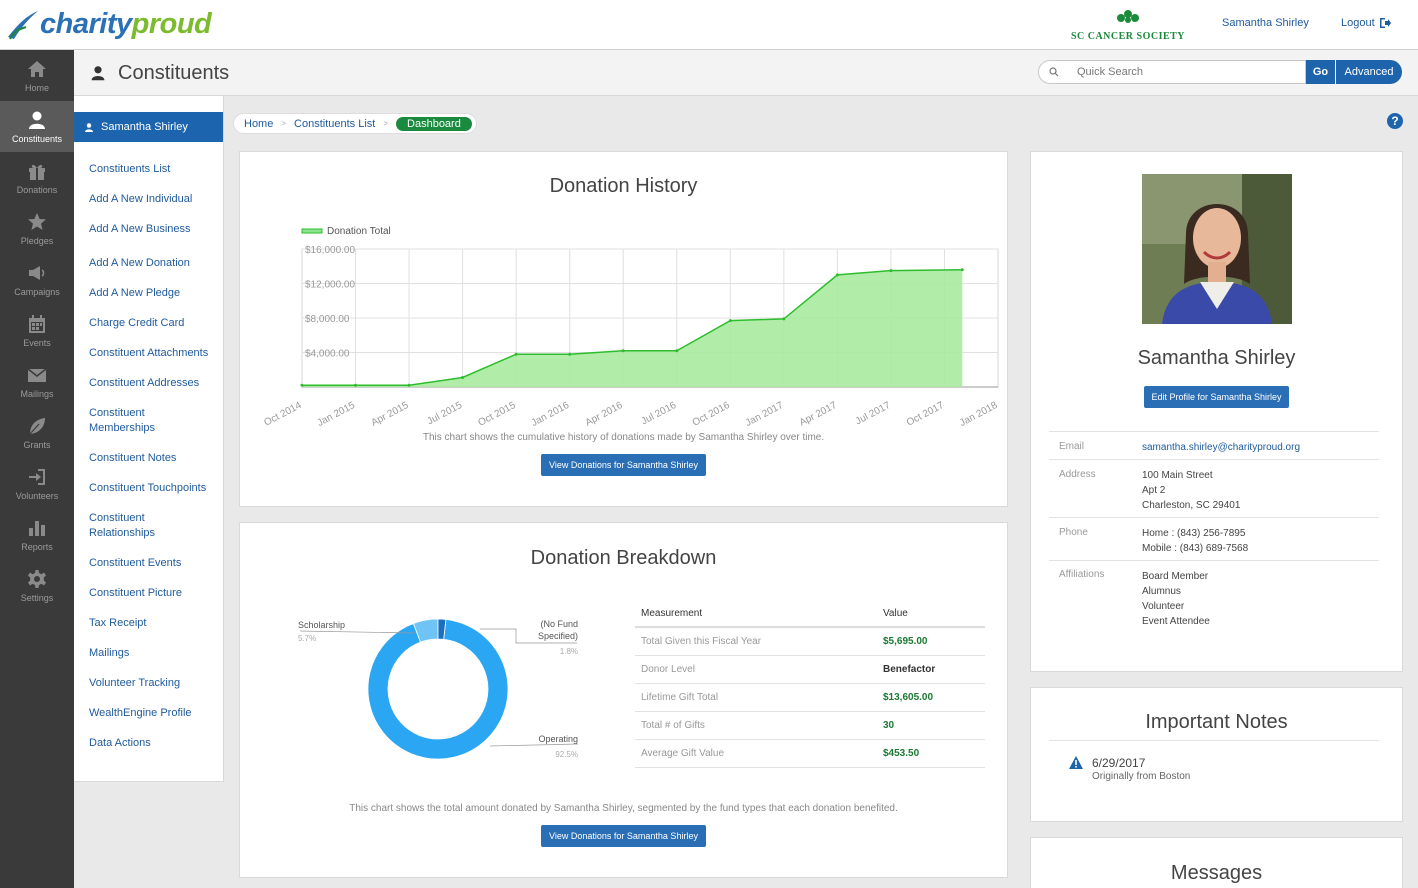  I want to click on nav-label: Campaigns, so click(37, 291).